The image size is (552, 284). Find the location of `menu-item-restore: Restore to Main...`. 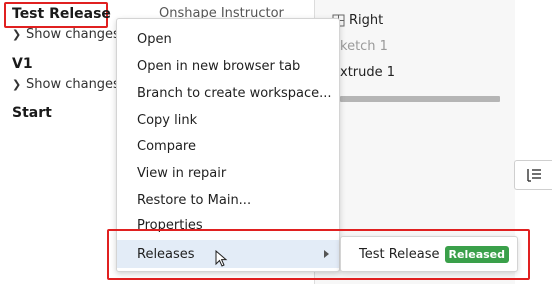

menu-item-restore: Restore to Main... is located at coordinates (228, 200).